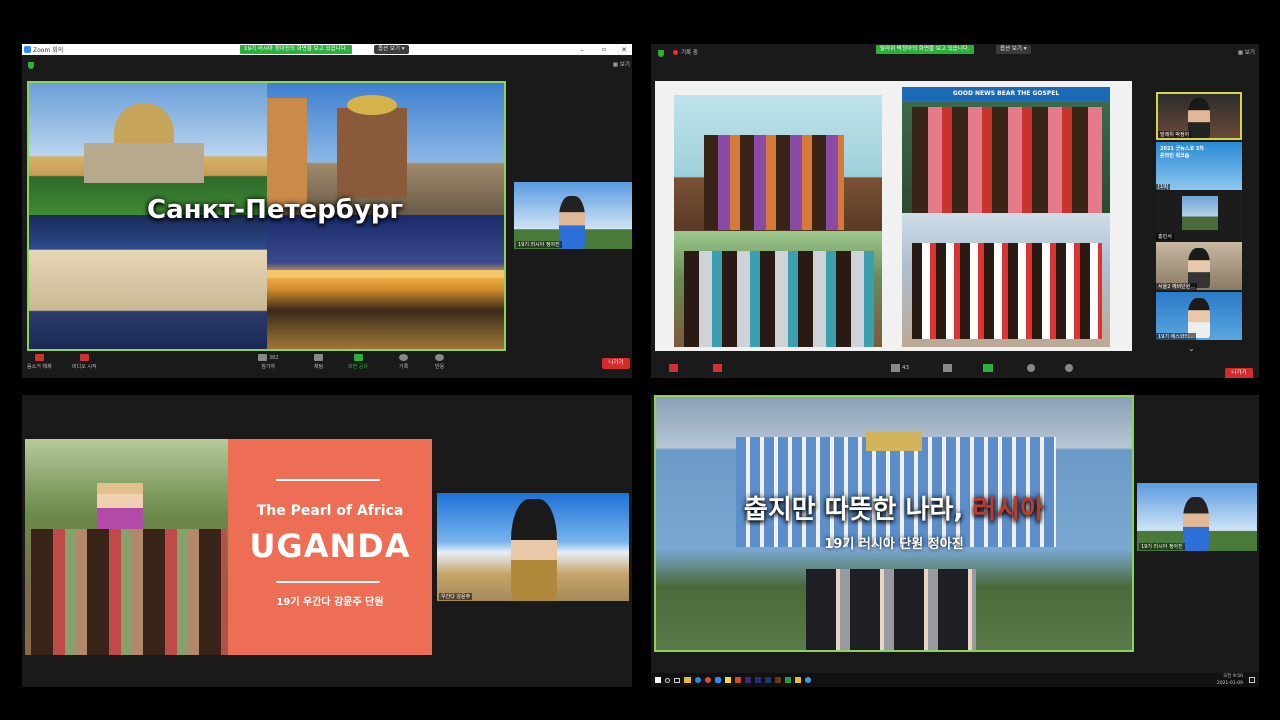 This screenshot has height=720, width=1280. Describe the element at coordinates (798, 680) in the screenshot. I see `folder-app-icon` at that location.